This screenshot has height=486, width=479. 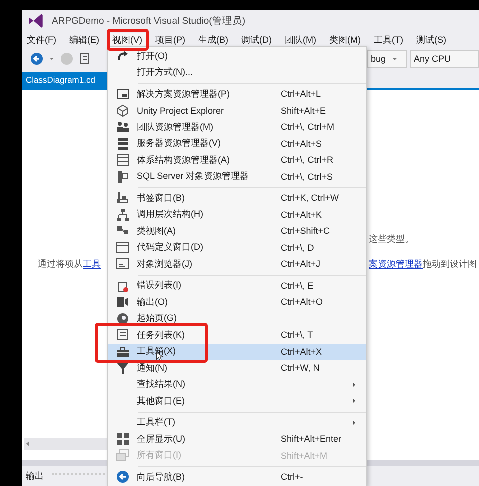 What do you see at coordinates (123, 198) in the screenshot?
I see `bookmark-window-icon` at bounding box center [123, 198].